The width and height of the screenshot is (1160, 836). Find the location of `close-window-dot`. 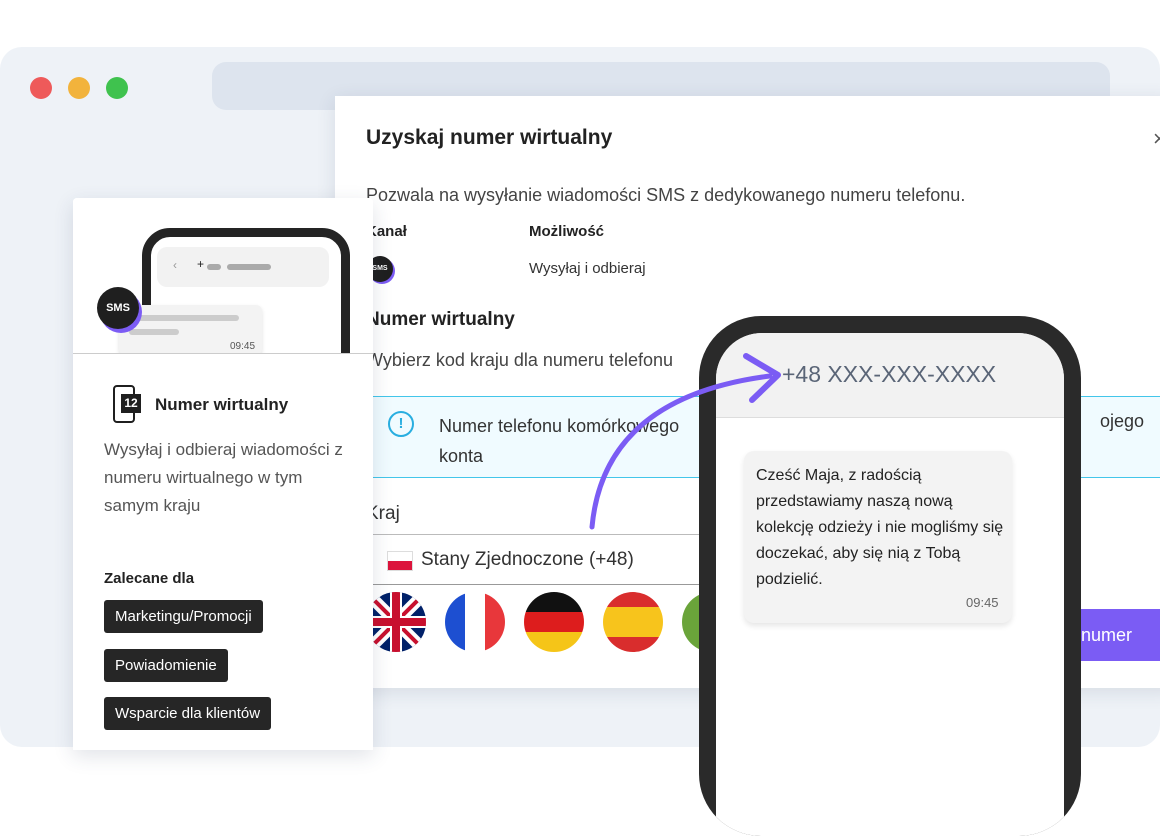

close-window-dot is located at coordinates (41, 88).